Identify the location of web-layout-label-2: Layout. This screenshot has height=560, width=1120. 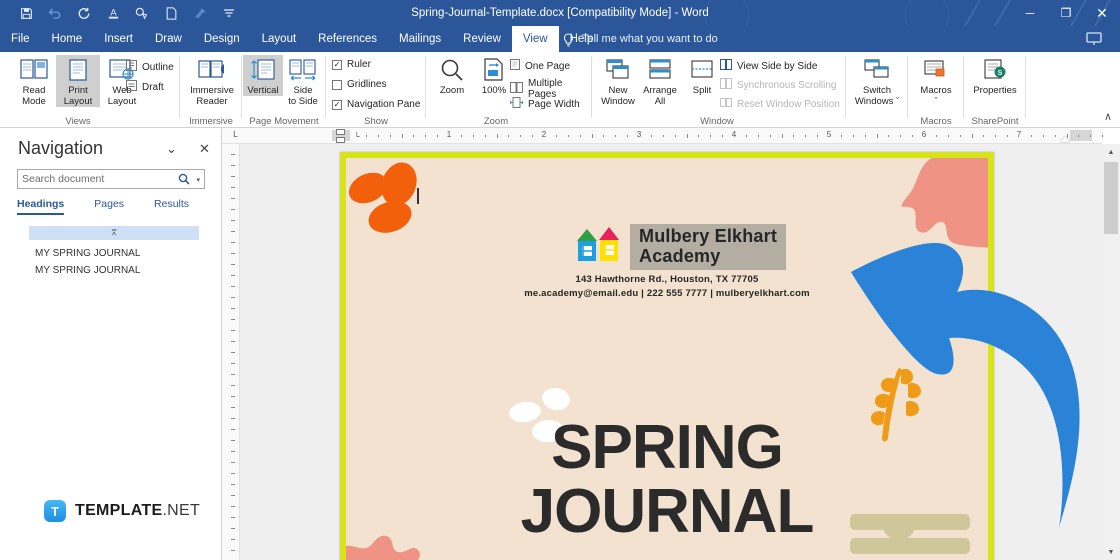
(122, 101).